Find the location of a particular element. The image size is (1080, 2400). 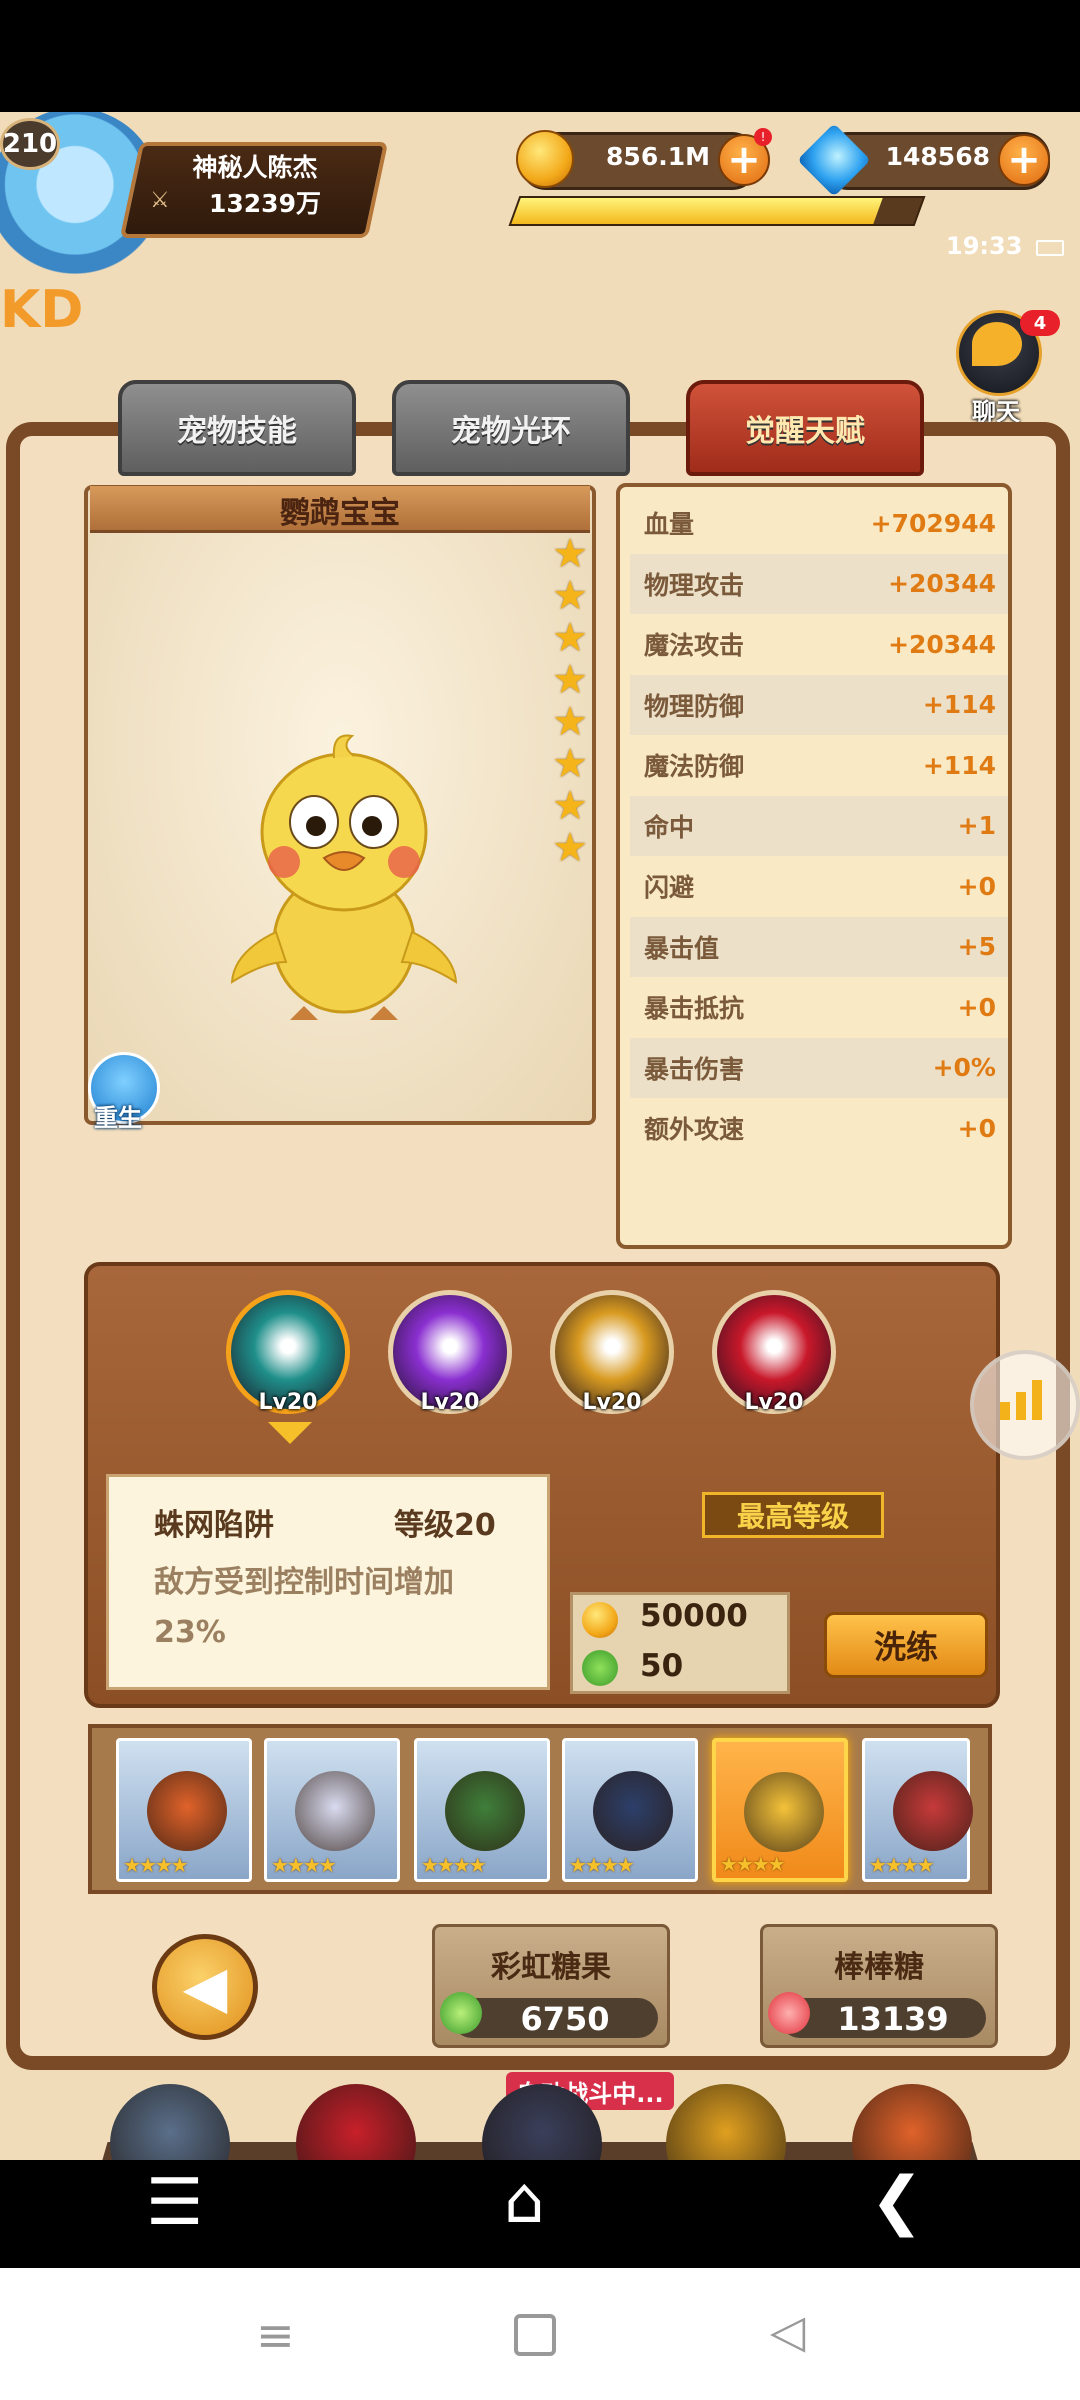

lollipop-icon is located at coordinates (600, 1668).